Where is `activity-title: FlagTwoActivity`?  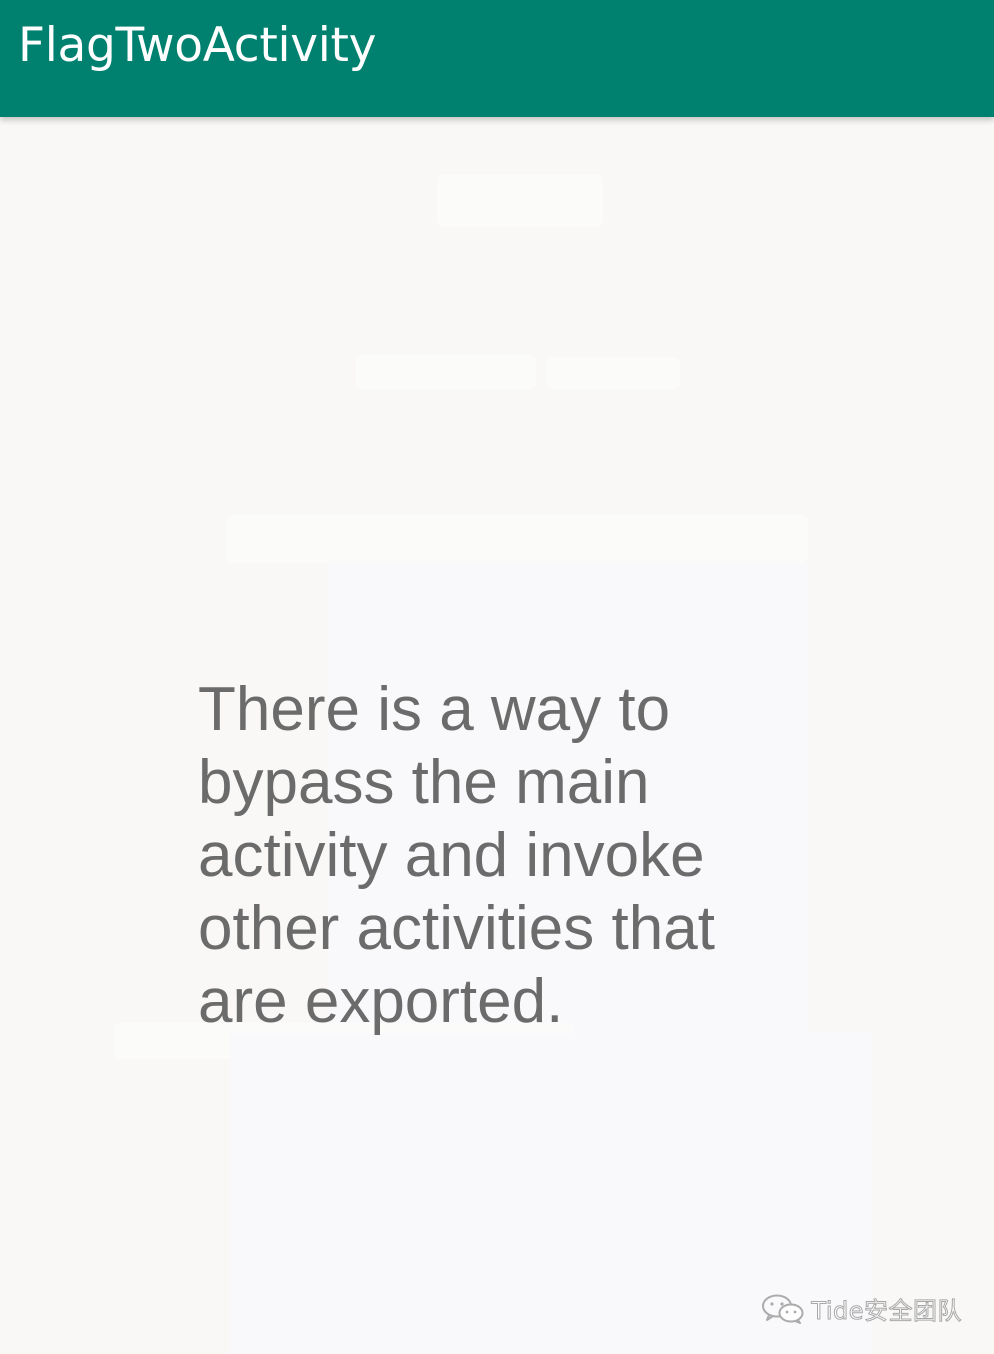 activity-title: FlagTwoActivity is located at coordinates (197, 45).